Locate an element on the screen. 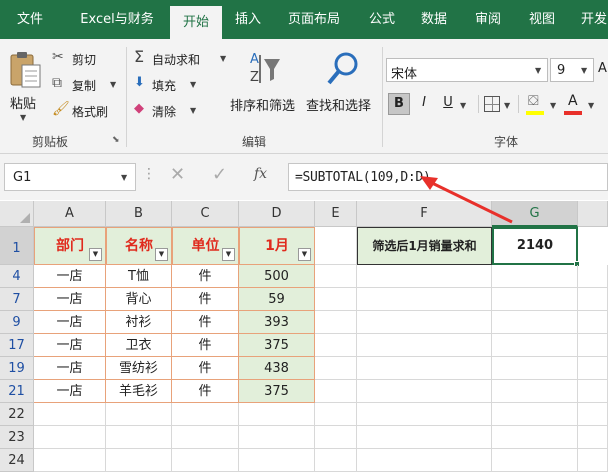 The height and width of the screenshot is (472, 608). font-size-select: 9 ▼ is located at coordinates (572, 70).